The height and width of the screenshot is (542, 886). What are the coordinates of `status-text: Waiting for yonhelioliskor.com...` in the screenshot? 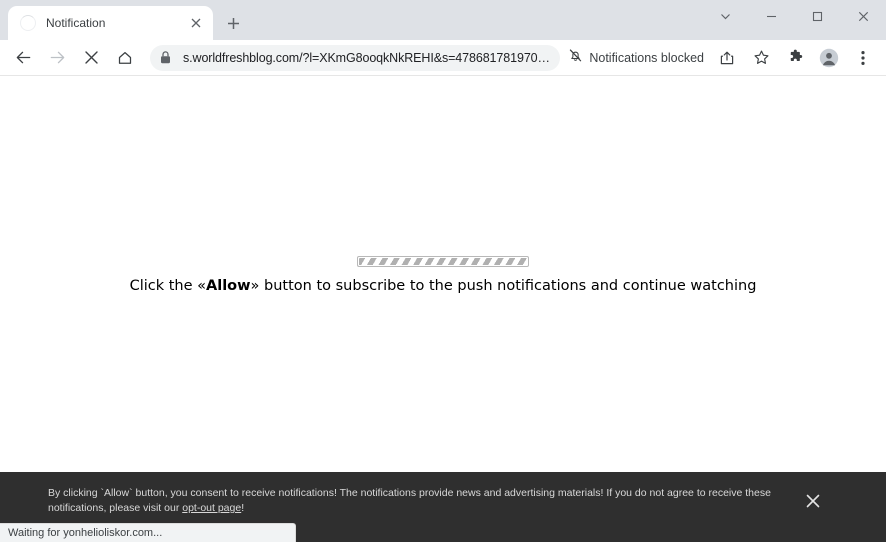 It's located at (85, 533).